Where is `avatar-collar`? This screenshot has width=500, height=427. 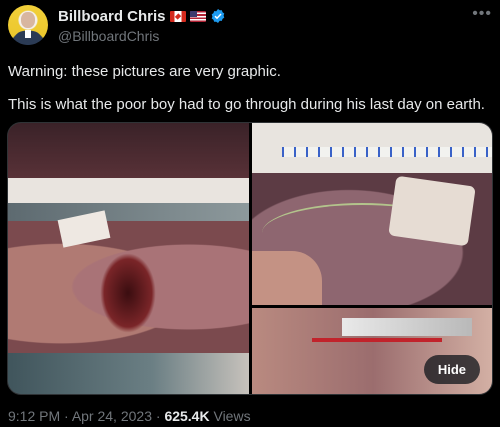
avatar-collar is located at coordinates (28, 34).